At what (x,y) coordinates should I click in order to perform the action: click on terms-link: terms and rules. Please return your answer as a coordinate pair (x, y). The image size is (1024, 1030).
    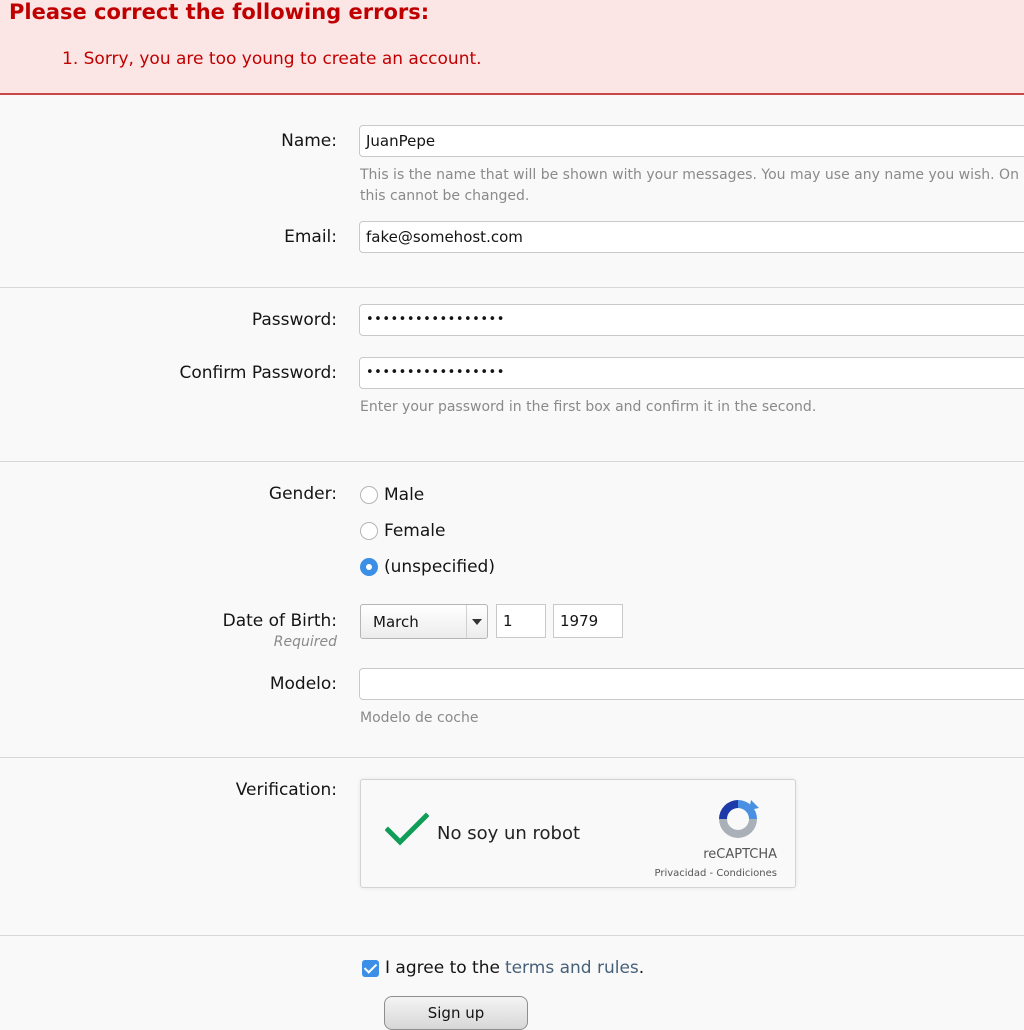
    Looking at the image, I should click on (572, 968).